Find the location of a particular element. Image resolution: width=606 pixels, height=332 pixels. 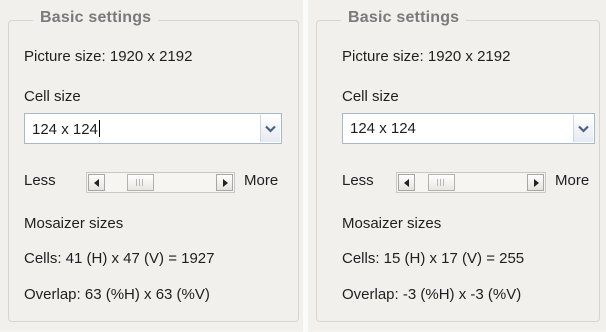

cells-readout: Cells: 15 (H) x 17 (V) = 255 is located at coordinates (433, 258).